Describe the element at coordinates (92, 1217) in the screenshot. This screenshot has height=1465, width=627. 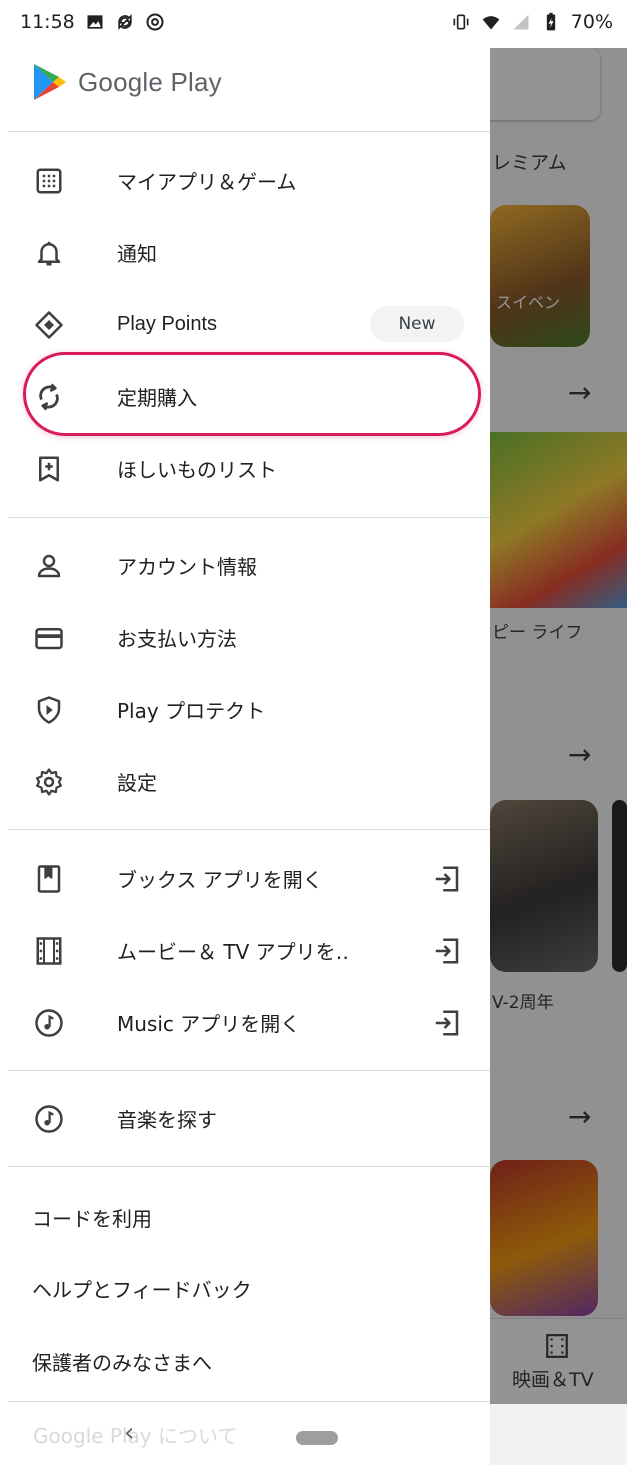
I see `menu-item-redeem-code: コードを利用` at that location.